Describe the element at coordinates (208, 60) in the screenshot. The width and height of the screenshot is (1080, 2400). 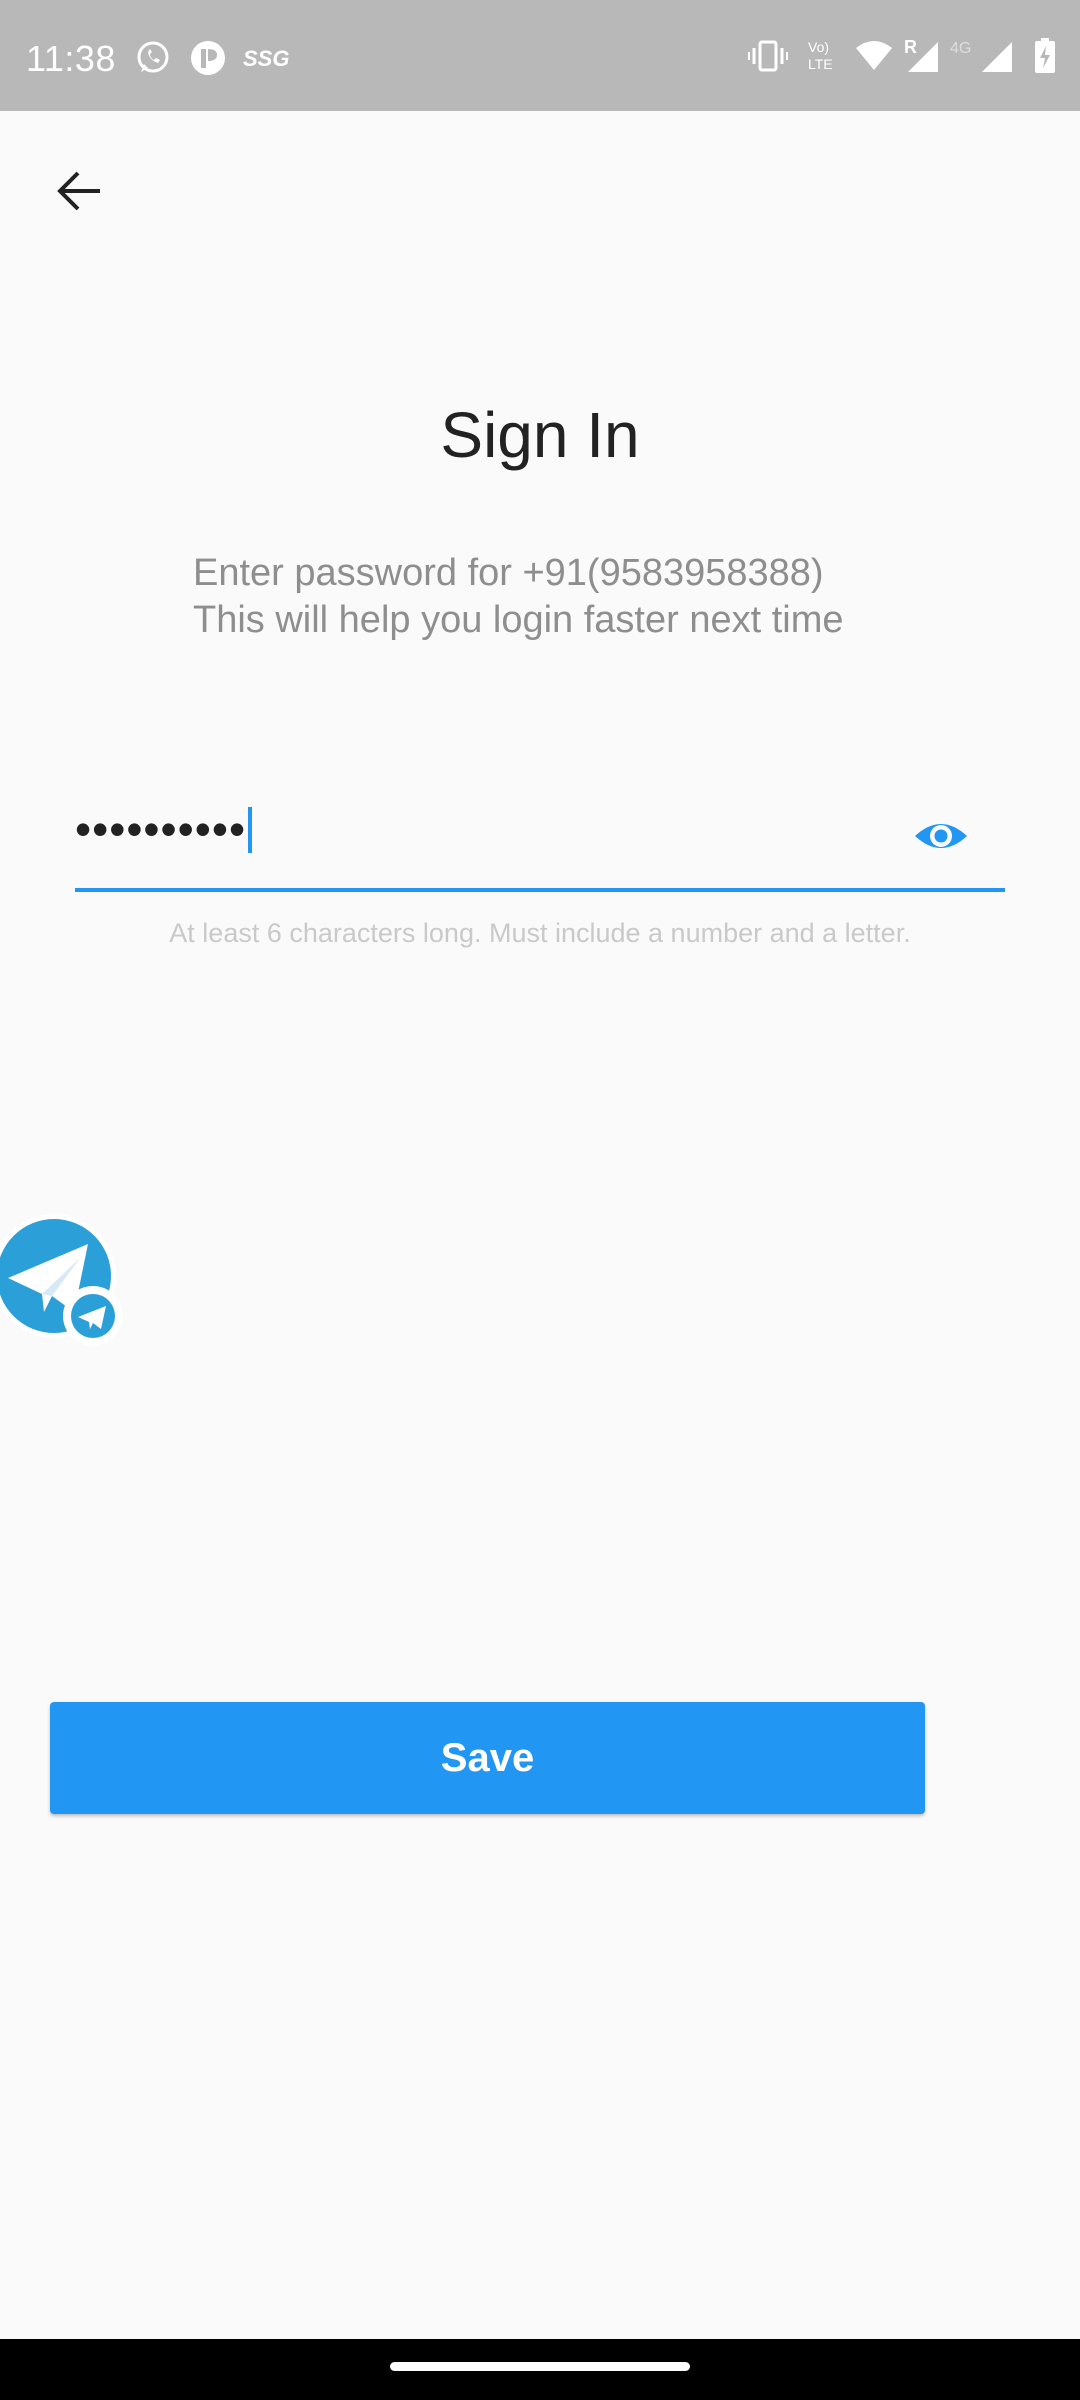
I see `app-icon` at that location.